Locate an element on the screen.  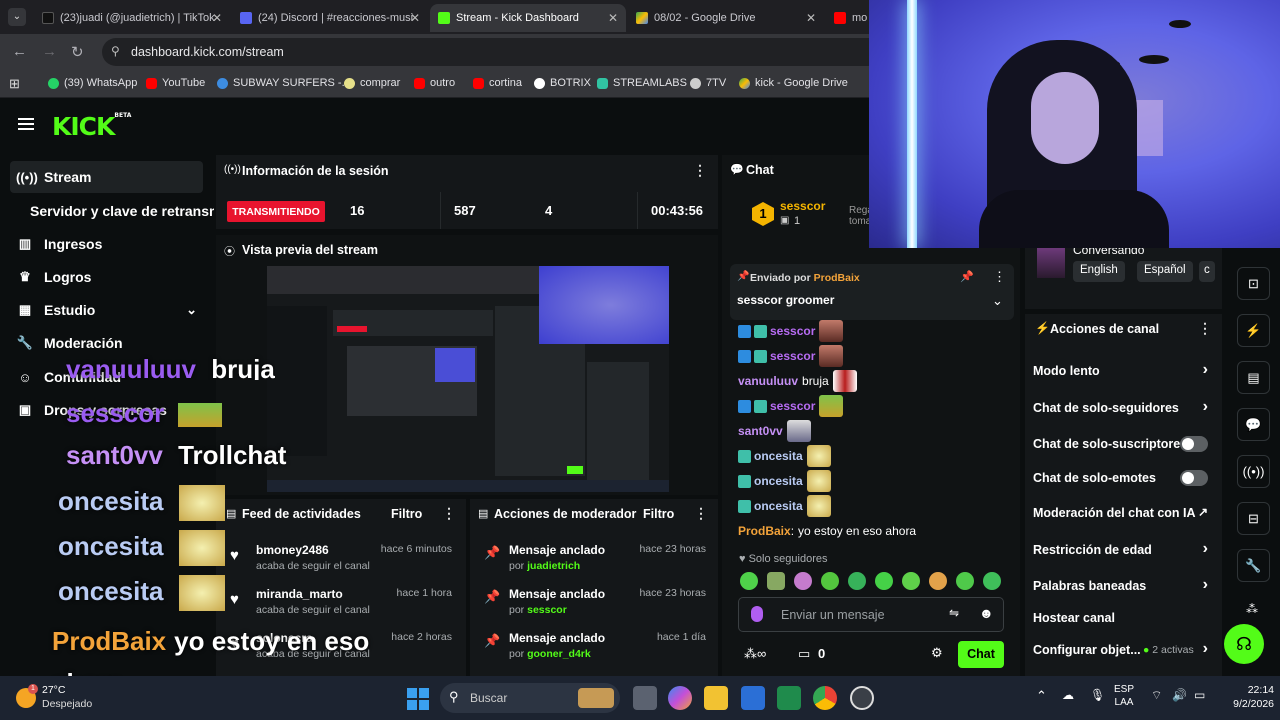
slow-mode-action: Modo lento › is located at coordinates (1125, 369).